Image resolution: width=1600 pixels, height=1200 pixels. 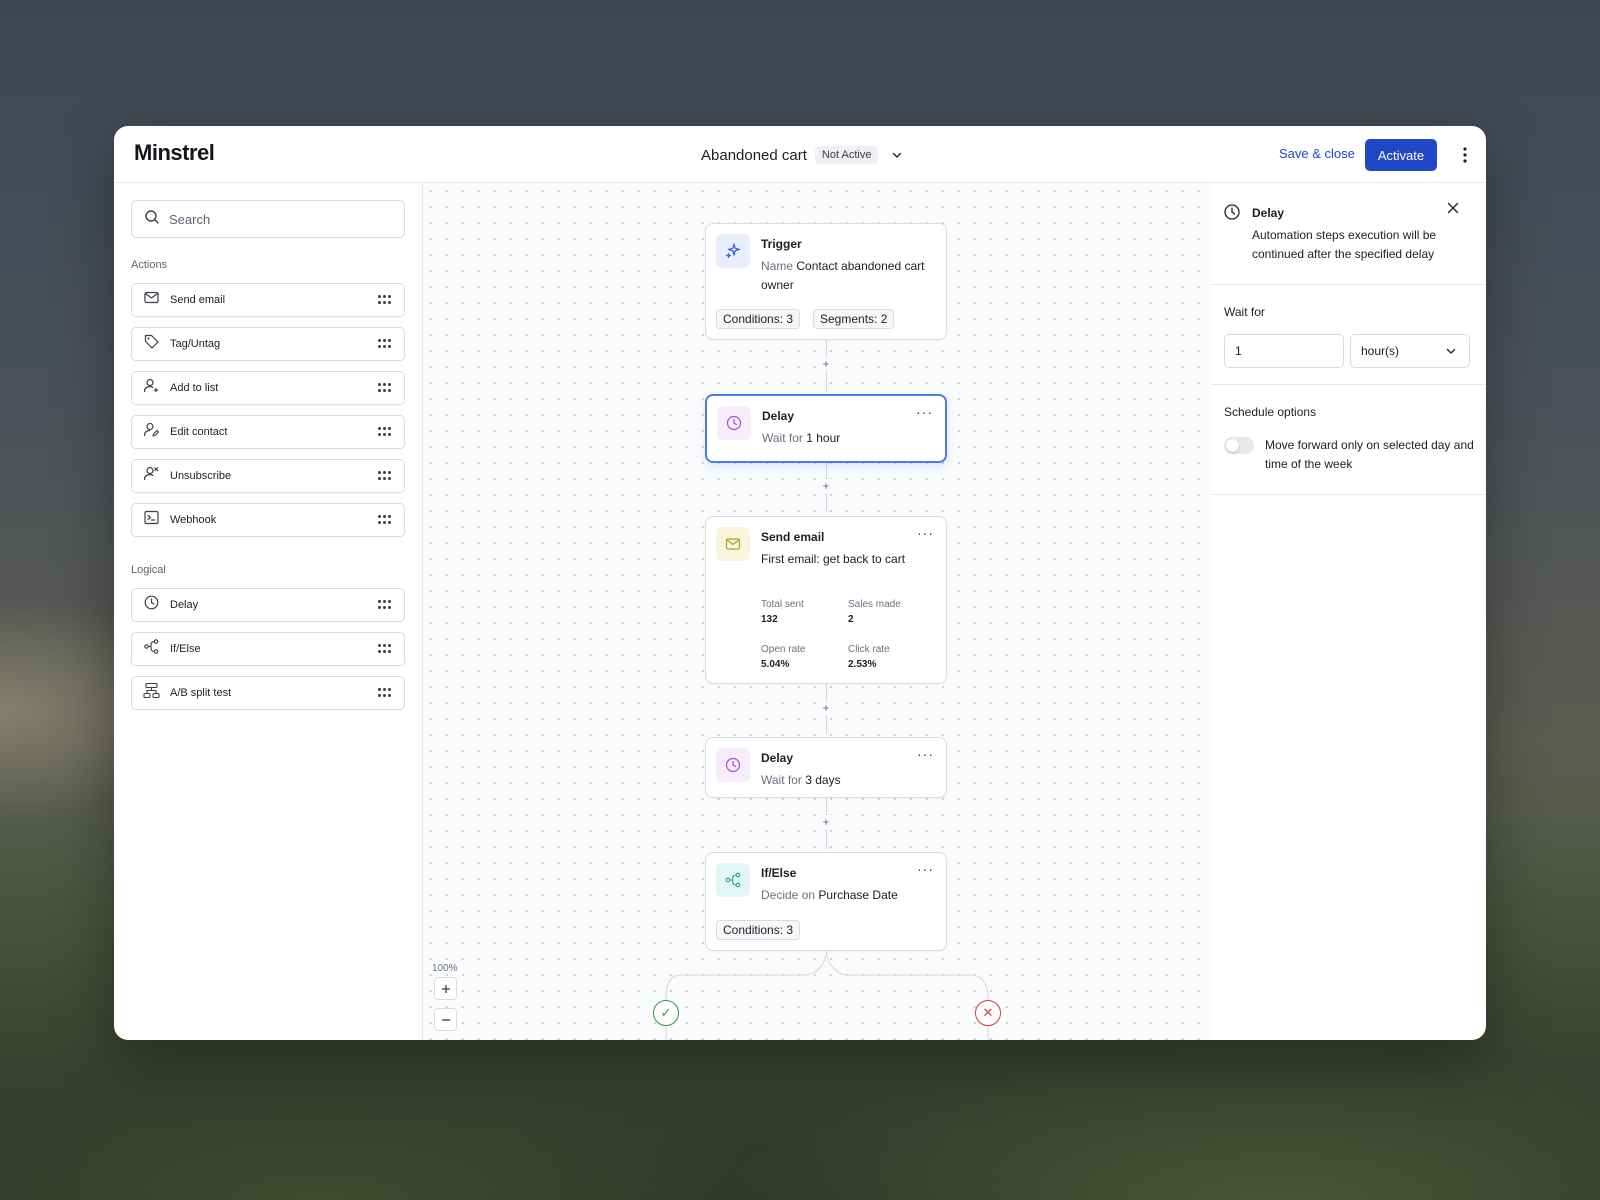 I want to click on status-badge: Not Active, so click(x=846, y=155).